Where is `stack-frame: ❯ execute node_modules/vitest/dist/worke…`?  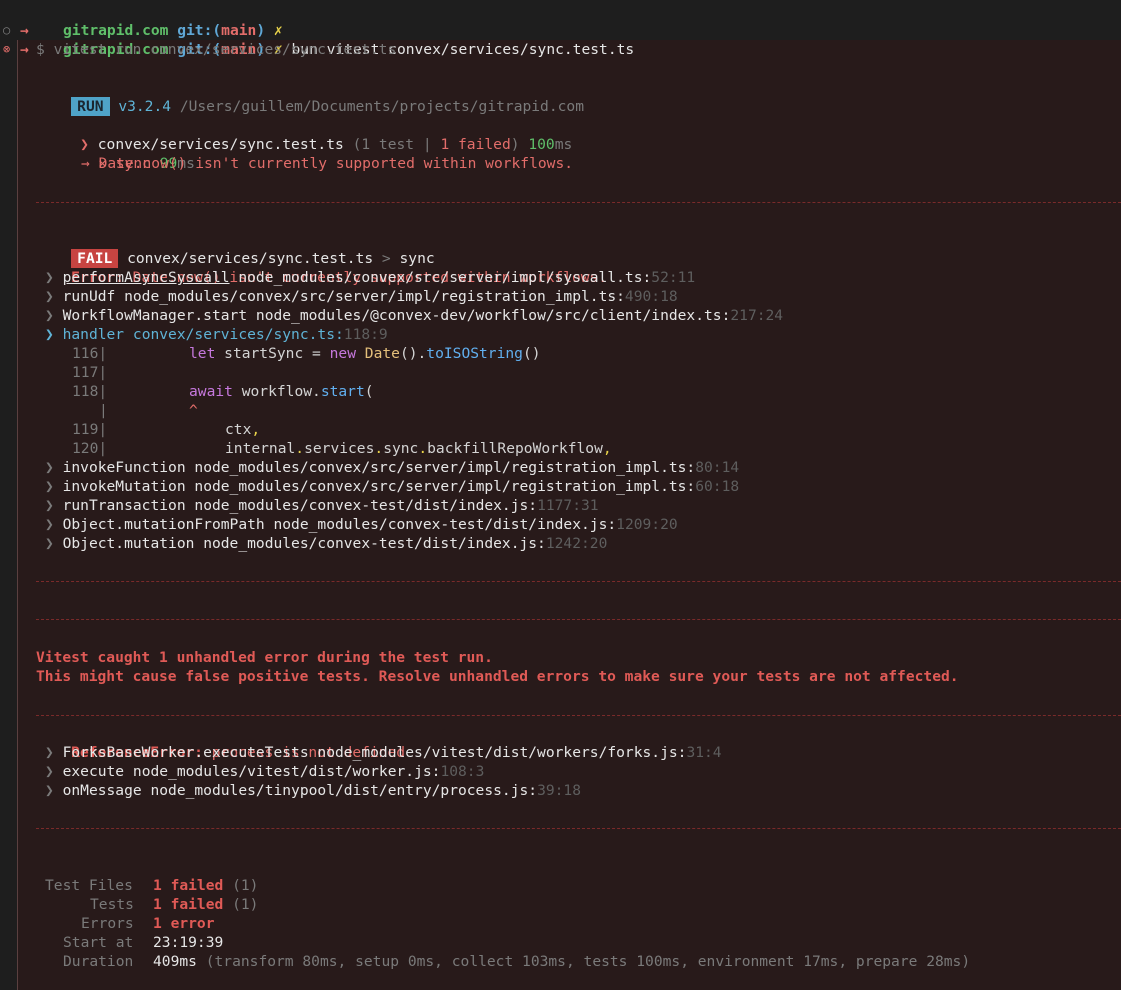
stack-frame: ❯ execute node_modules/vitest/dist/worke… is located at coordinates (264, 771).